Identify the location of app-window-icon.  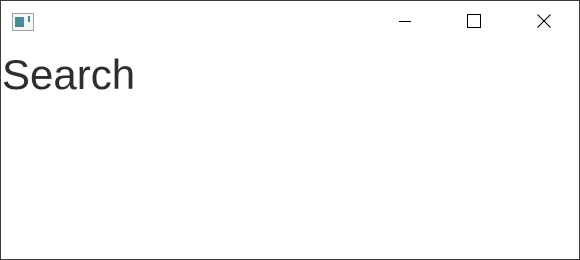
(23, 22).